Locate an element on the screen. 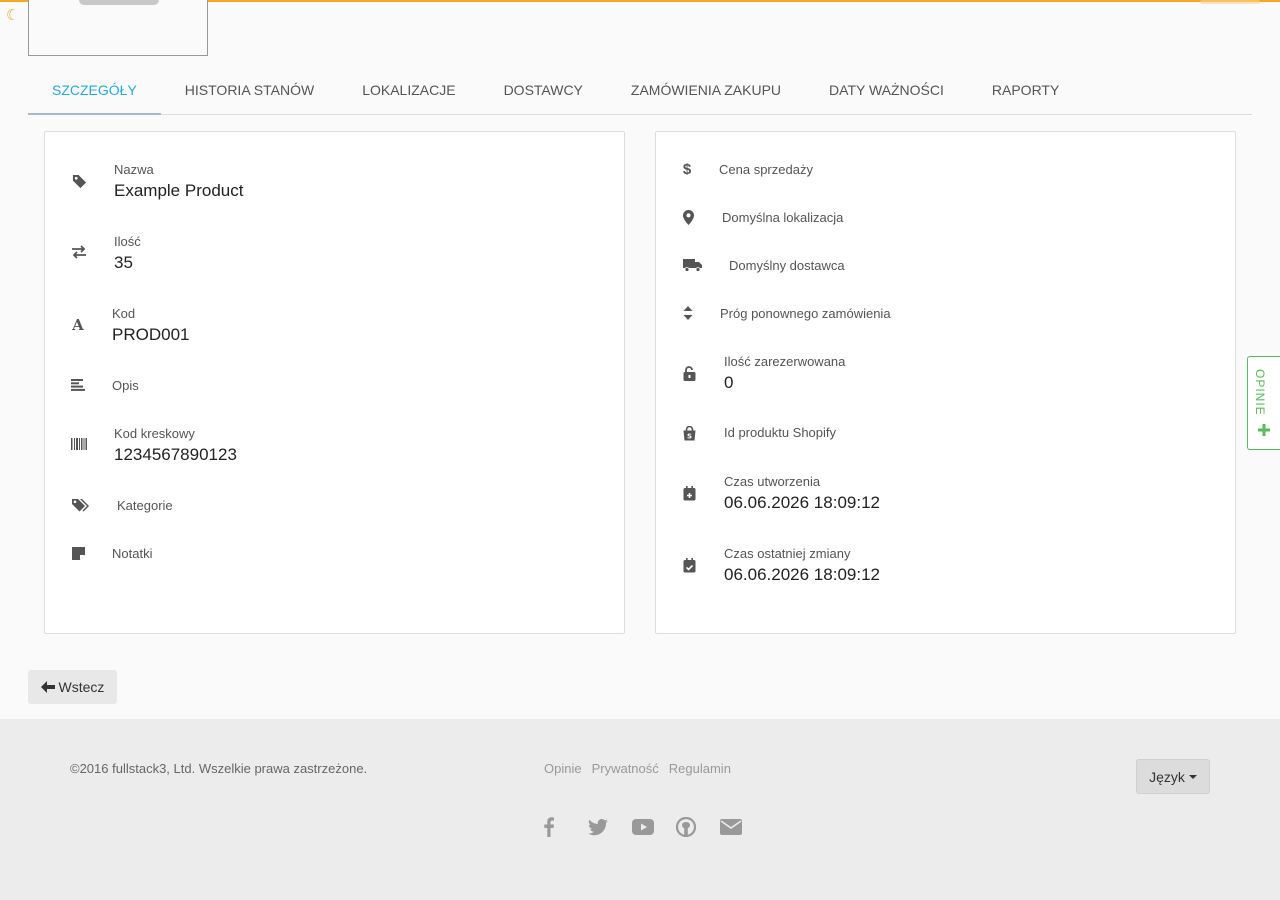 This screenshot has height=900, width=1280. loading-spinner-icon: ☾ is located at coordinates (13, 15).